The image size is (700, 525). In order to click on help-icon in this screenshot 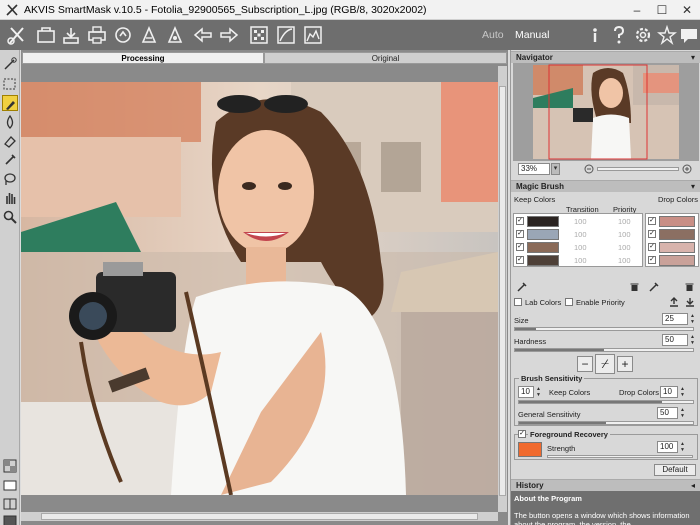, I will do `click(619, 35)`.